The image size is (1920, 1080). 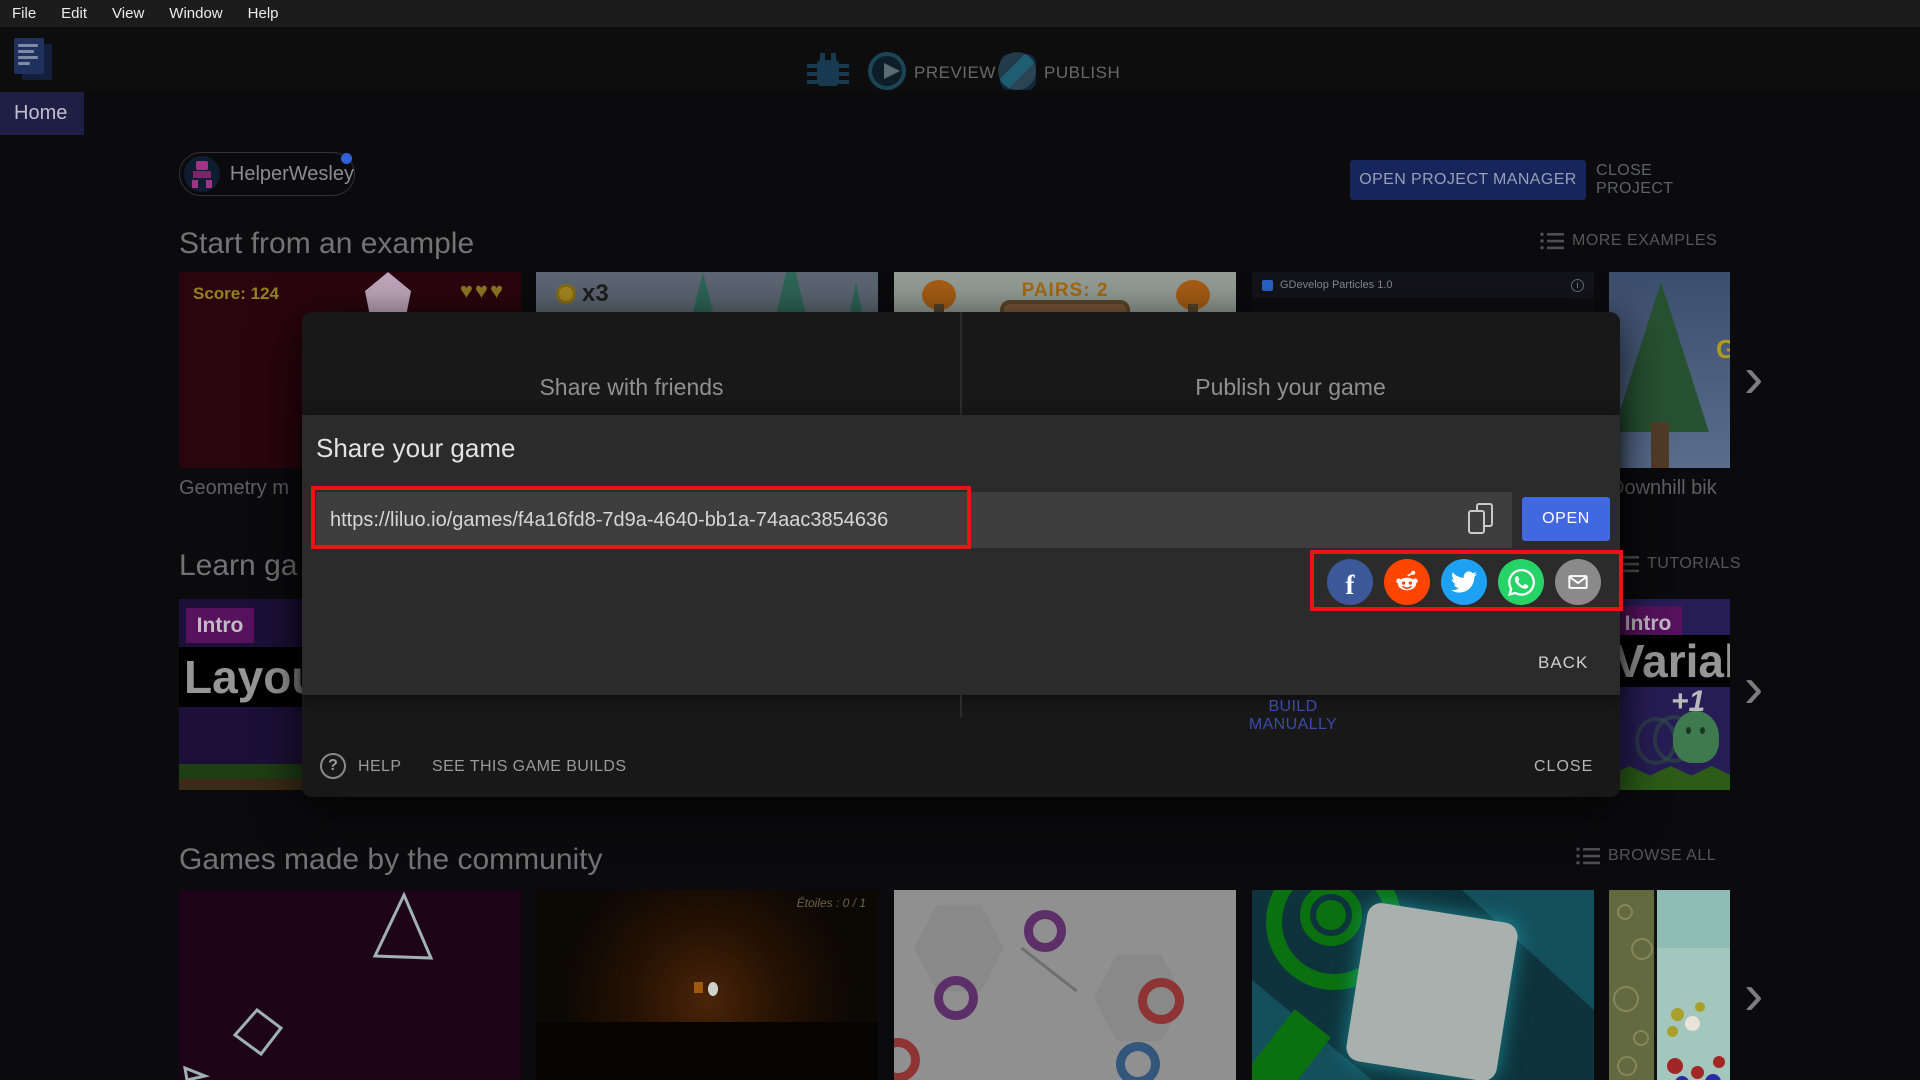 What do you see at coordinates (961, 706) in the screenshot?
I see `footer-divider` at bounding box center [961, 706].